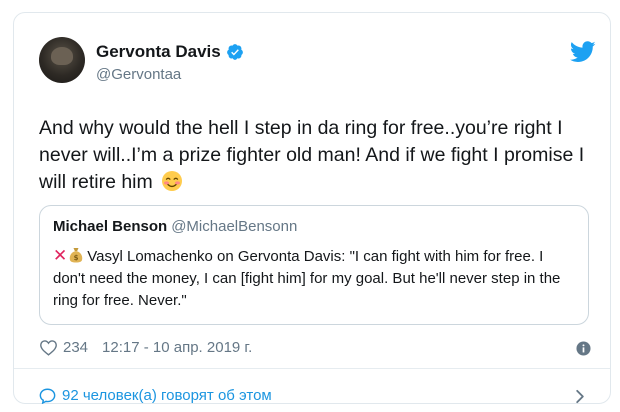 The height and width of the screenshot is (412, 620). I want to click on speech-bubble-icon, so click(47, 396).